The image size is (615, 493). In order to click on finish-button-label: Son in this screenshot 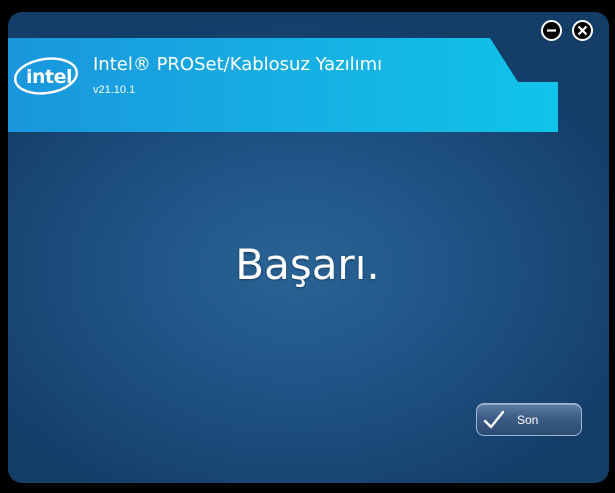, I will do `click(528, 420)`.